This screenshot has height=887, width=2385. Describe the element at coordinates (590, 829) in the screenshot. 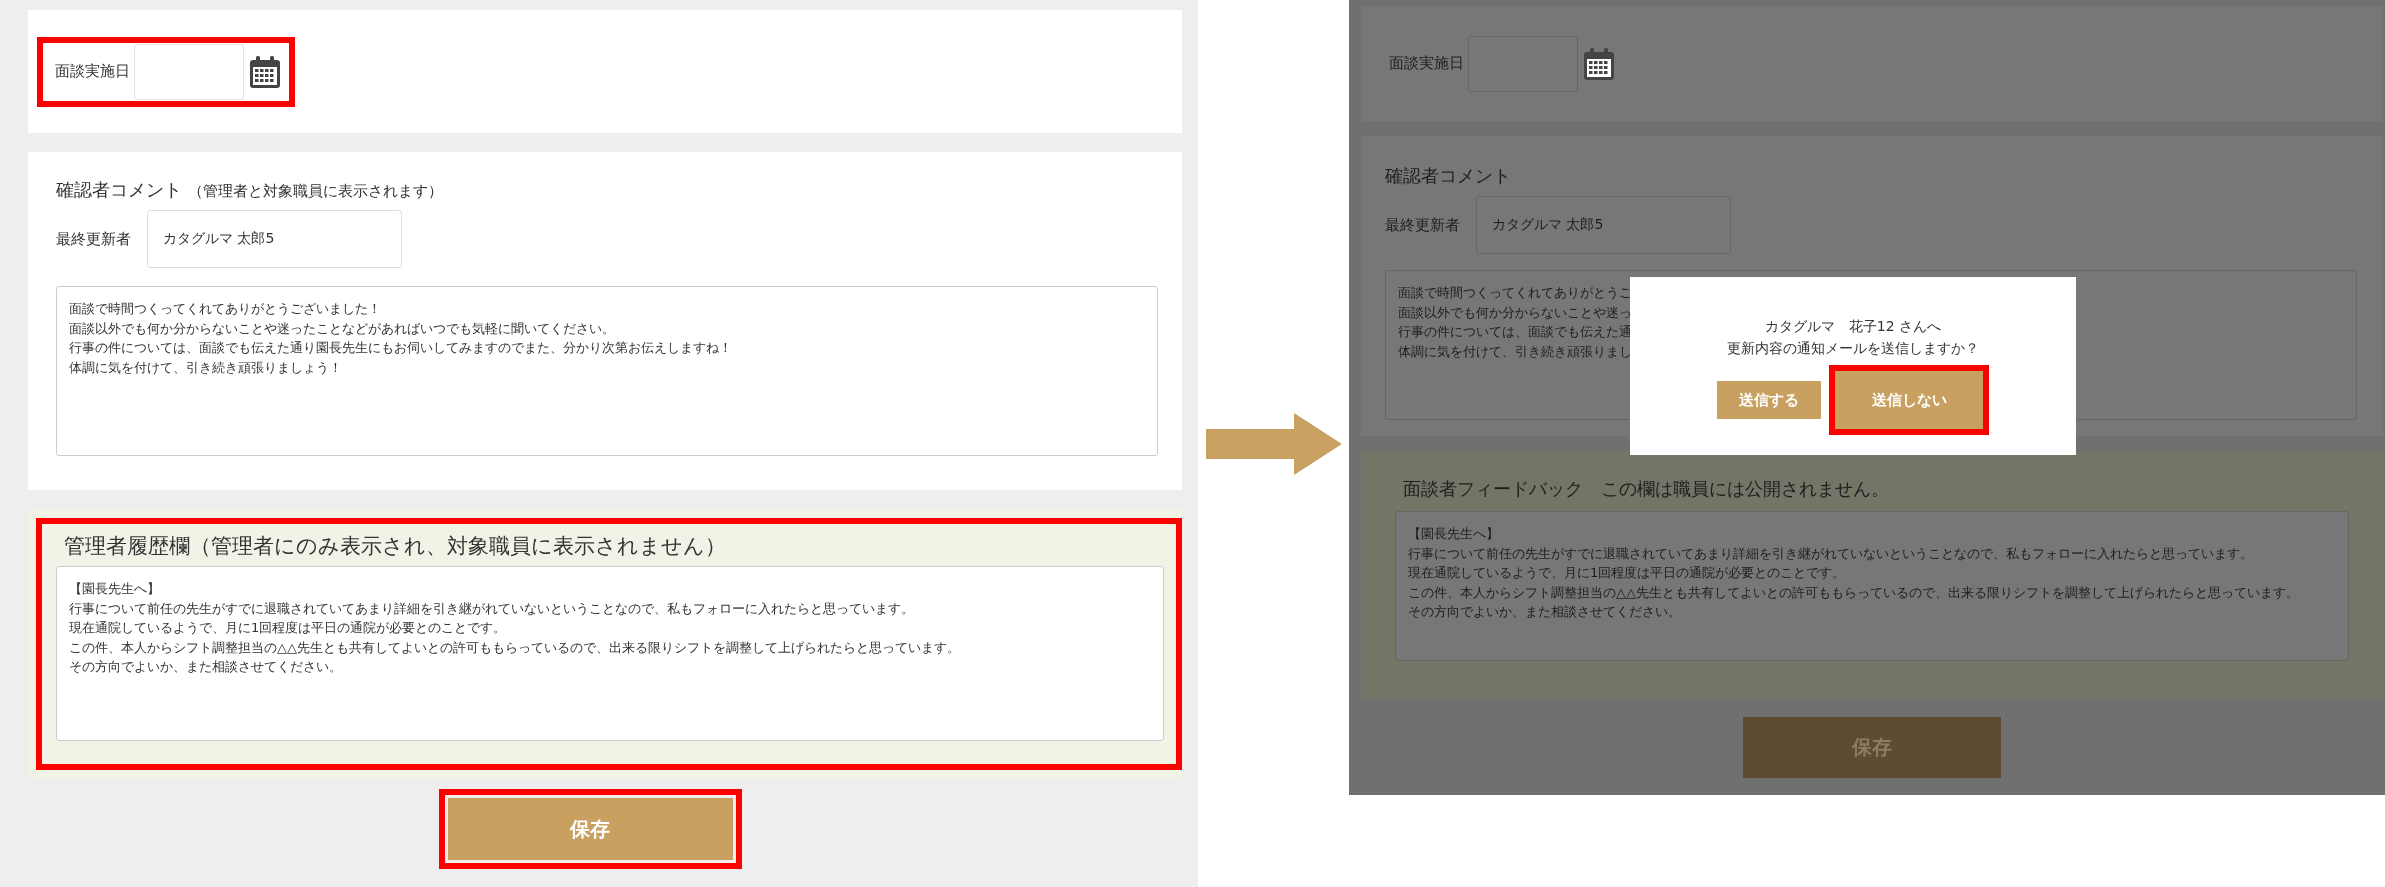

I see `save-button: 保存` at that location.